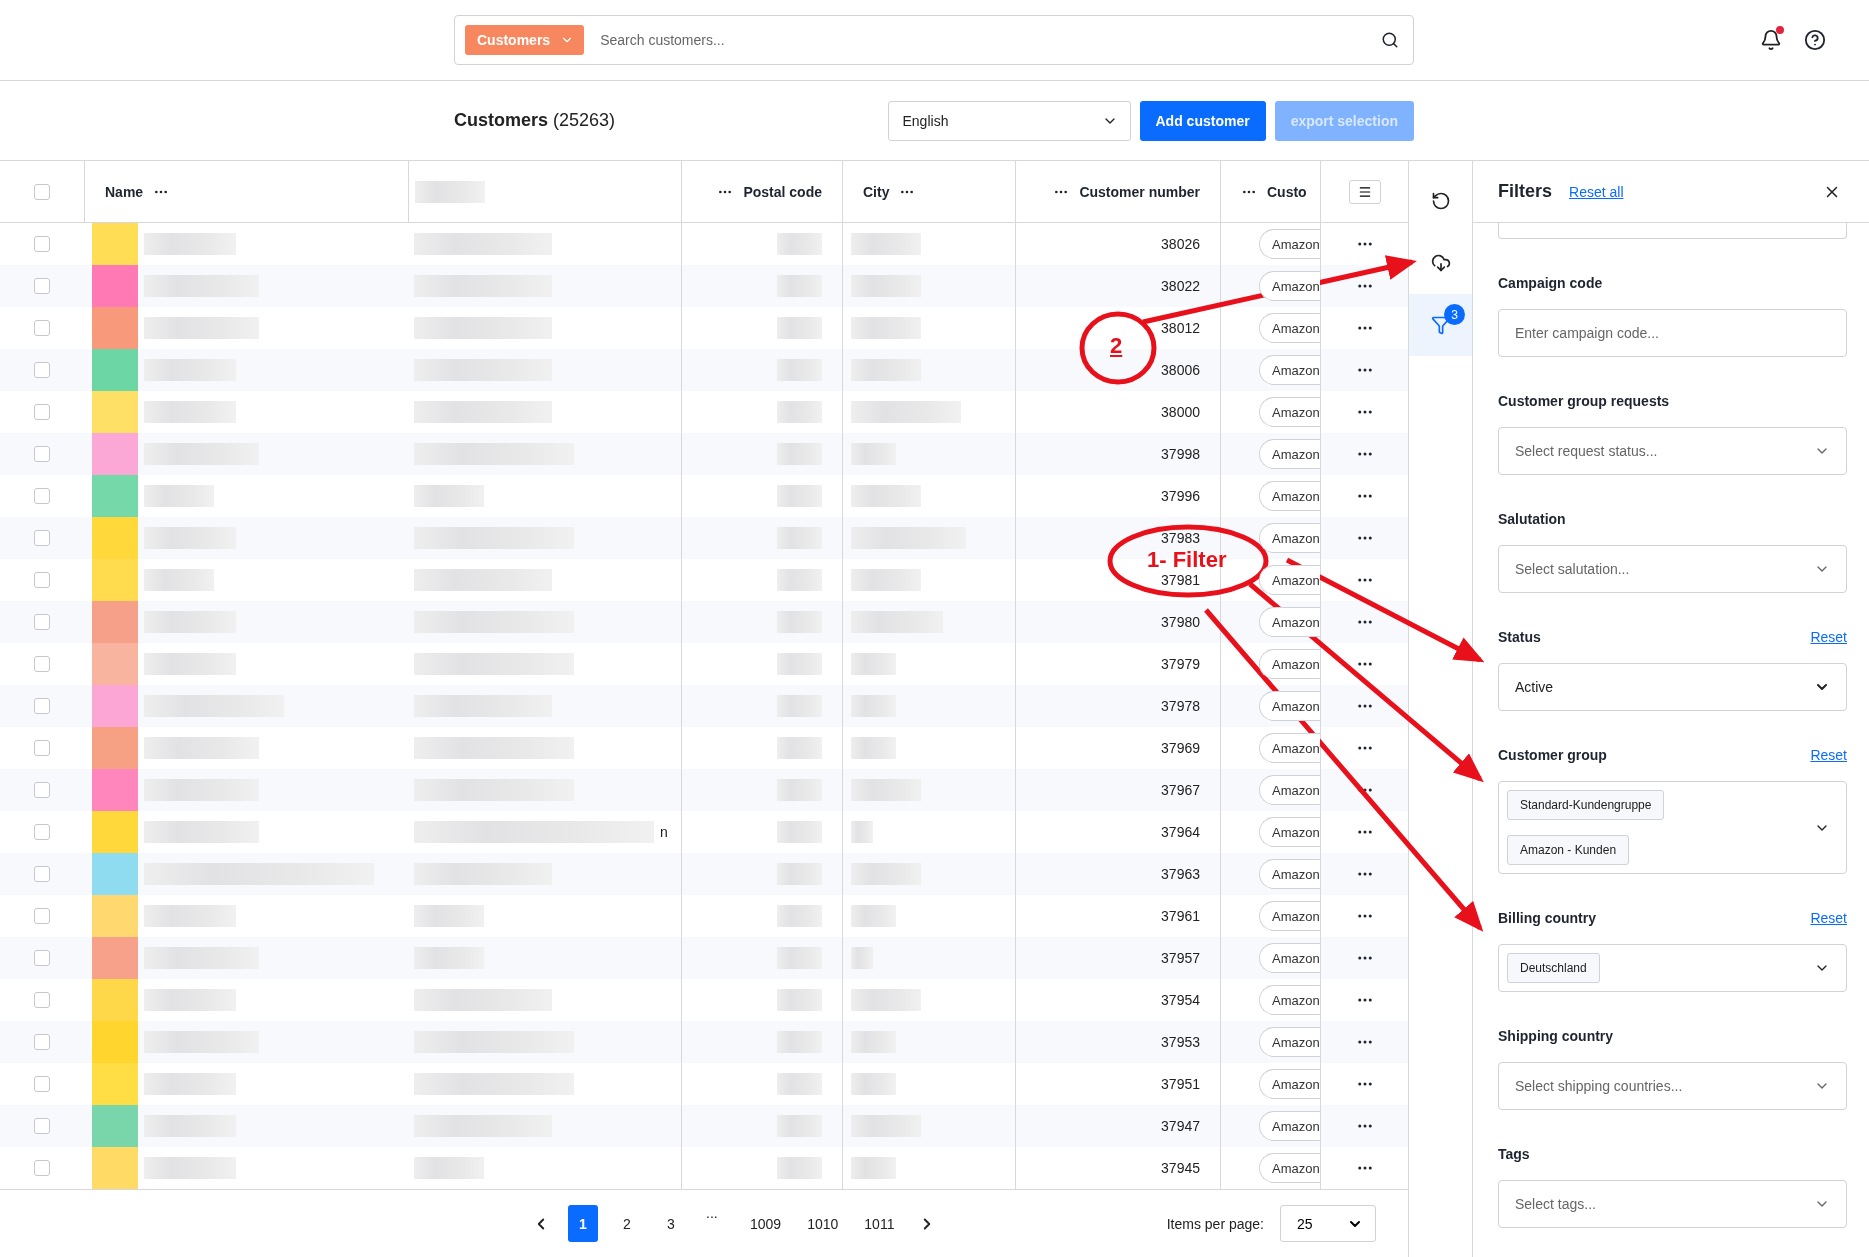 Image resolution: width=1869 pixels, height=1257 pixels. I want to click on multi-select-field: Deutschland, so click(1672, 968).